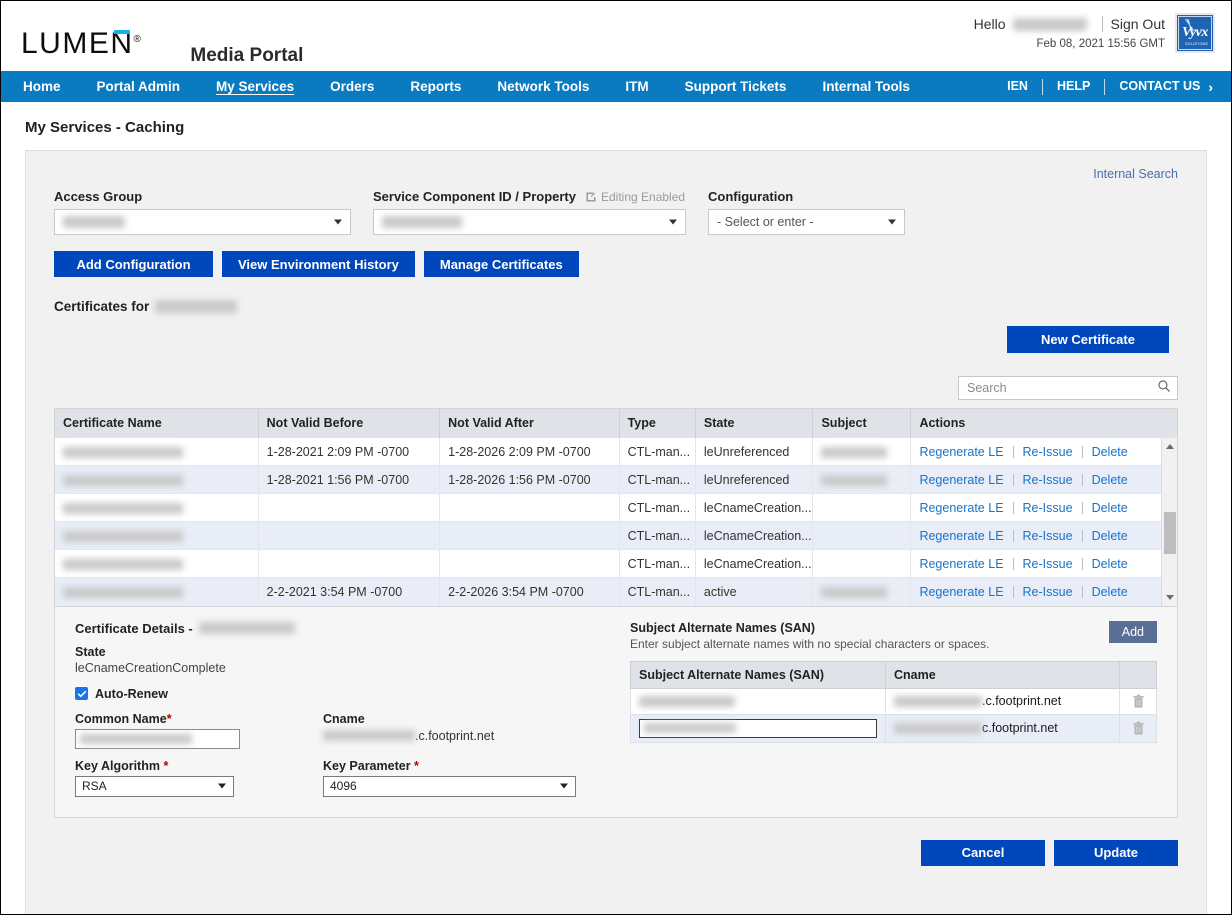  What do you see at coordinates (806, 222) in the screenshot?
I see `configuration-select: - Select or enter -` at bounding box center [806, 222].